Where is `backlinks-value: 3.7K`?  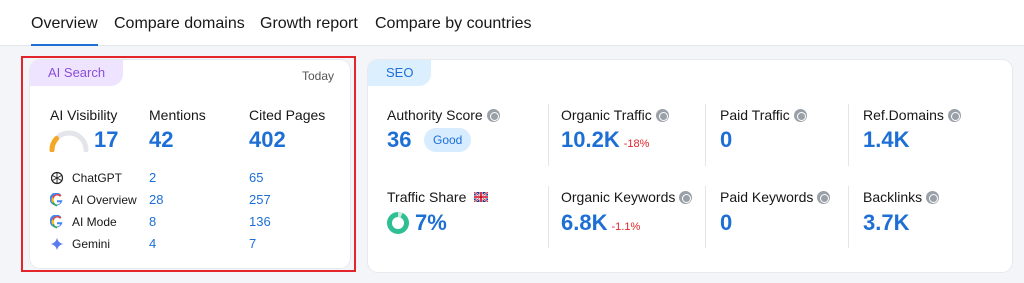 backlinks-value: 3.7K is located at coordinates (886, 223).